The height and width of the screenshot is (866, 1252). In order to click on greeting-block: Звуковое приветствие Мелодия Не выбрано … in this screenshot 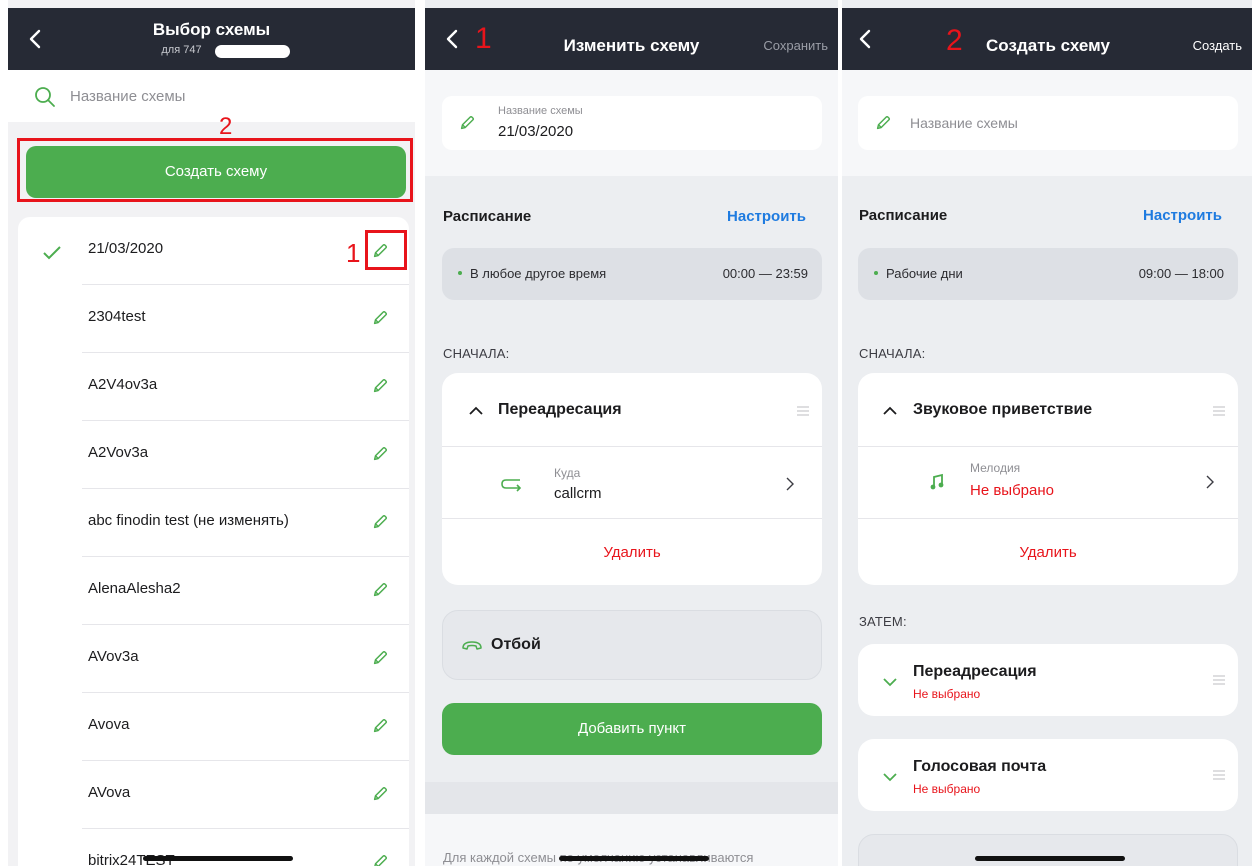, I will do `click(1048, 479)`.